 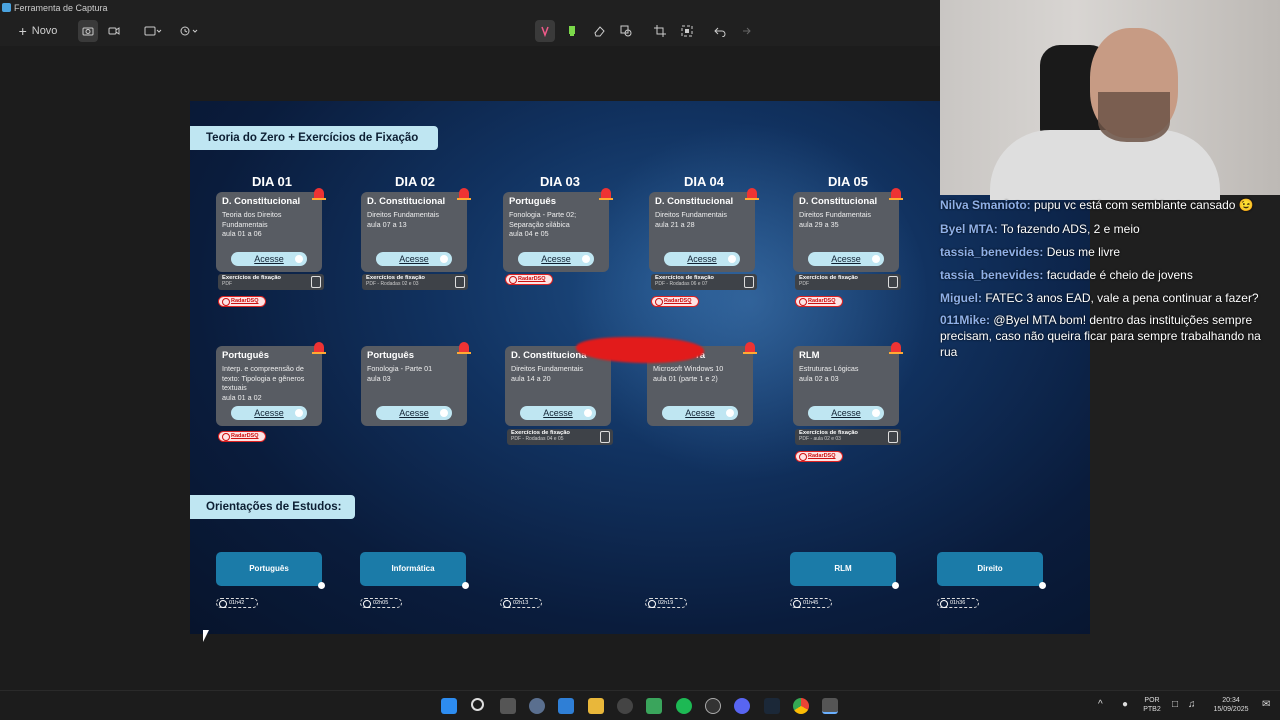 What do you see at coordinates (1152, 705) in the screenshot?
I see `language-indicator: POR PTB2` at bounding box center [1152, 705].